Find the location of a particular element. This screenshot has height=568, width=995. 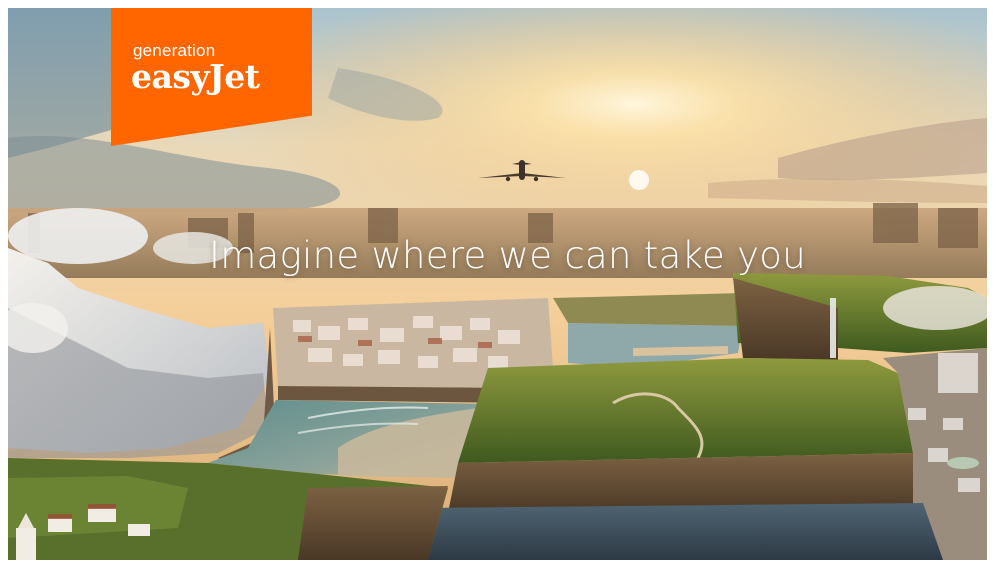

tagline-text: Imagine where we can take you is located at coordinates (507, 255).